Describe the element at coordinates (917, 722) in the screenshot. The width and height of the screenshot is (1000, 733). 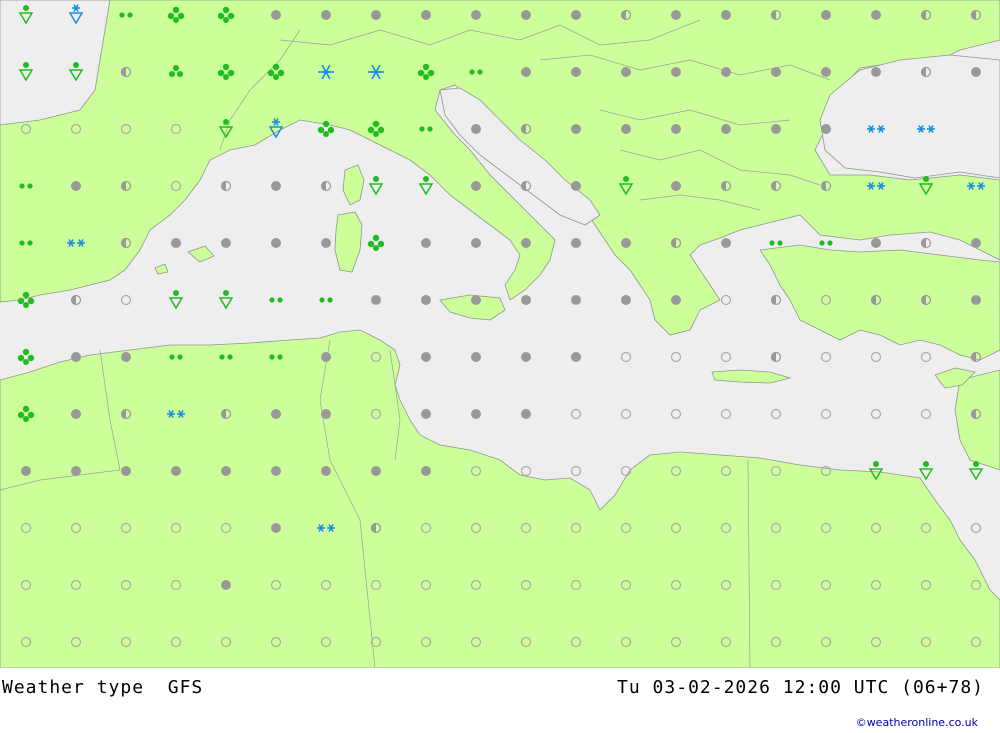
I see `credit-link: ©weatheronline.co.uk` at that location.